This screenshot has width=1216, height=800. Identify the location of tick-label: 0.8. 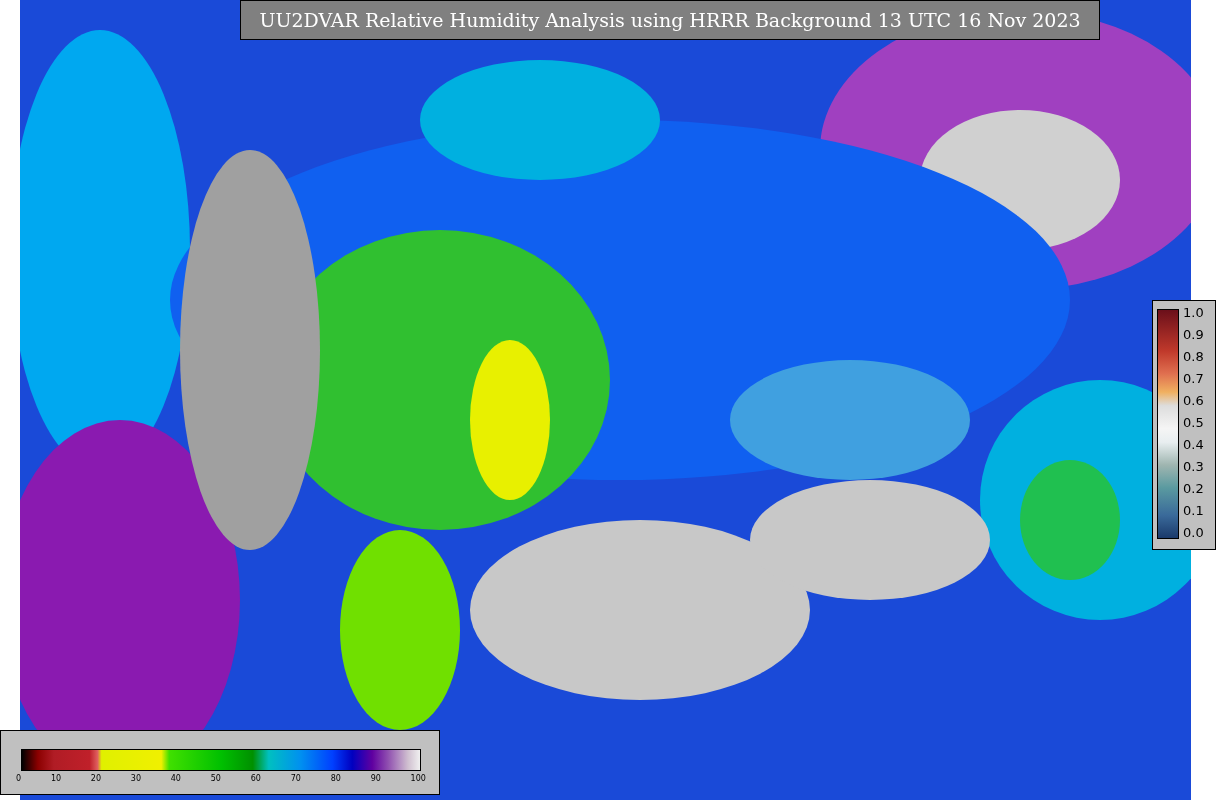
(1193, 357).